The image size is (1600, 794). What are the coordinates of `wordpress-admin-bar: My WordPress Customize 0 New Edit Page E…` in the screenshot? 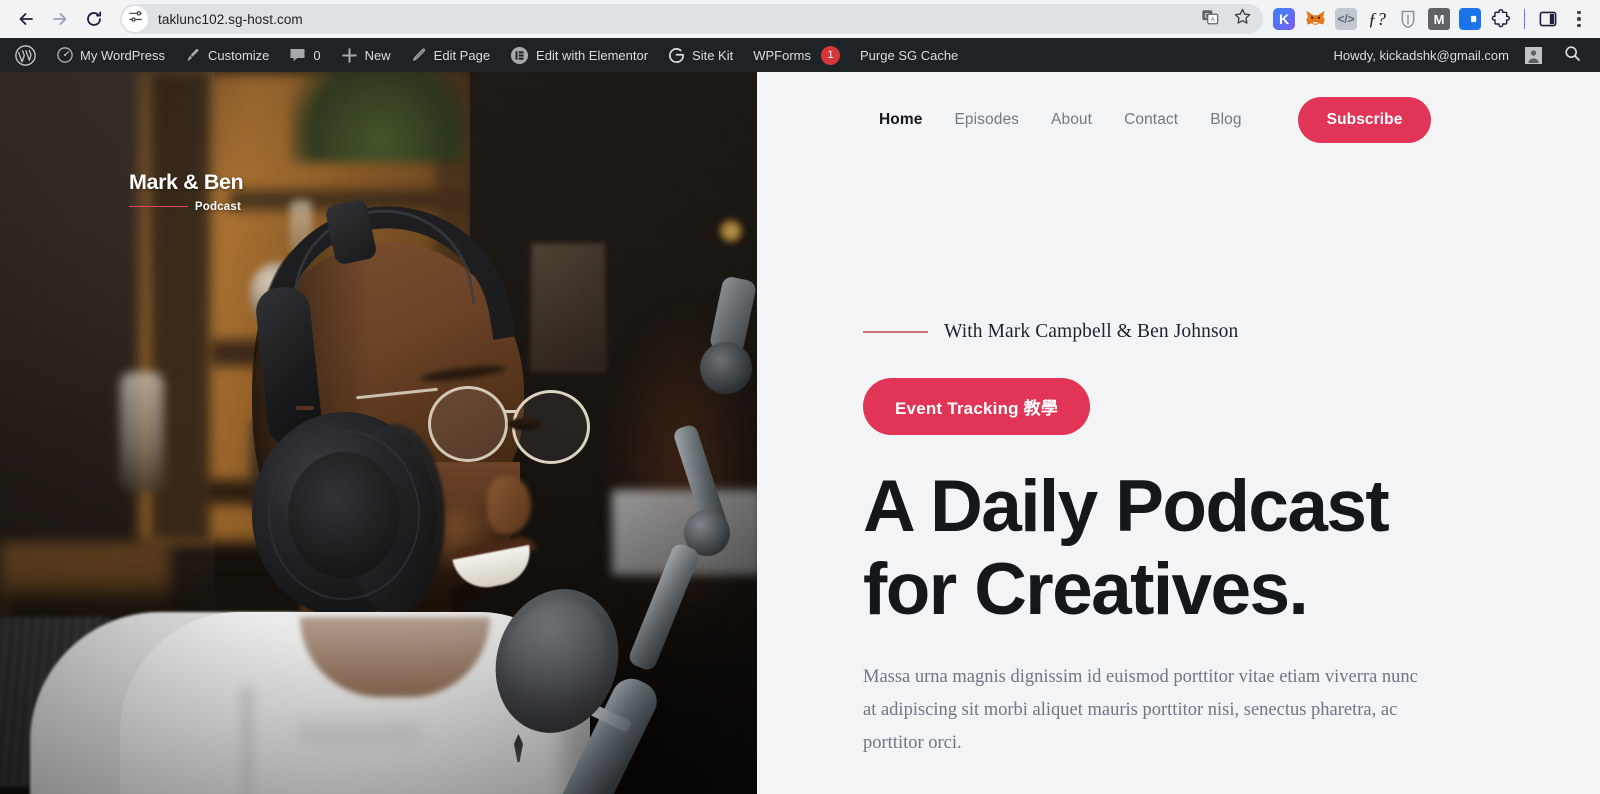 It's located at (800, 55).